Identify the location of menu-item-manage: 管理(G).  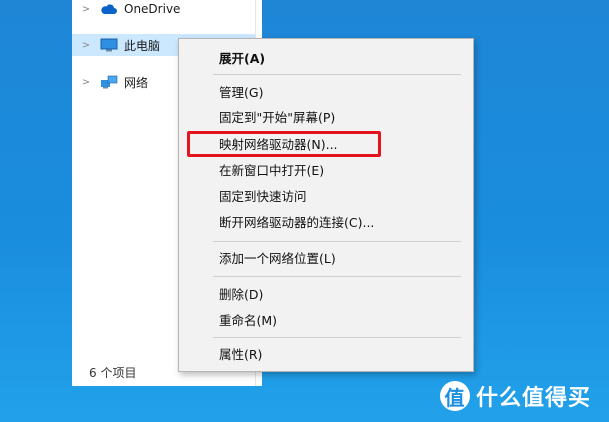
(241, 93).